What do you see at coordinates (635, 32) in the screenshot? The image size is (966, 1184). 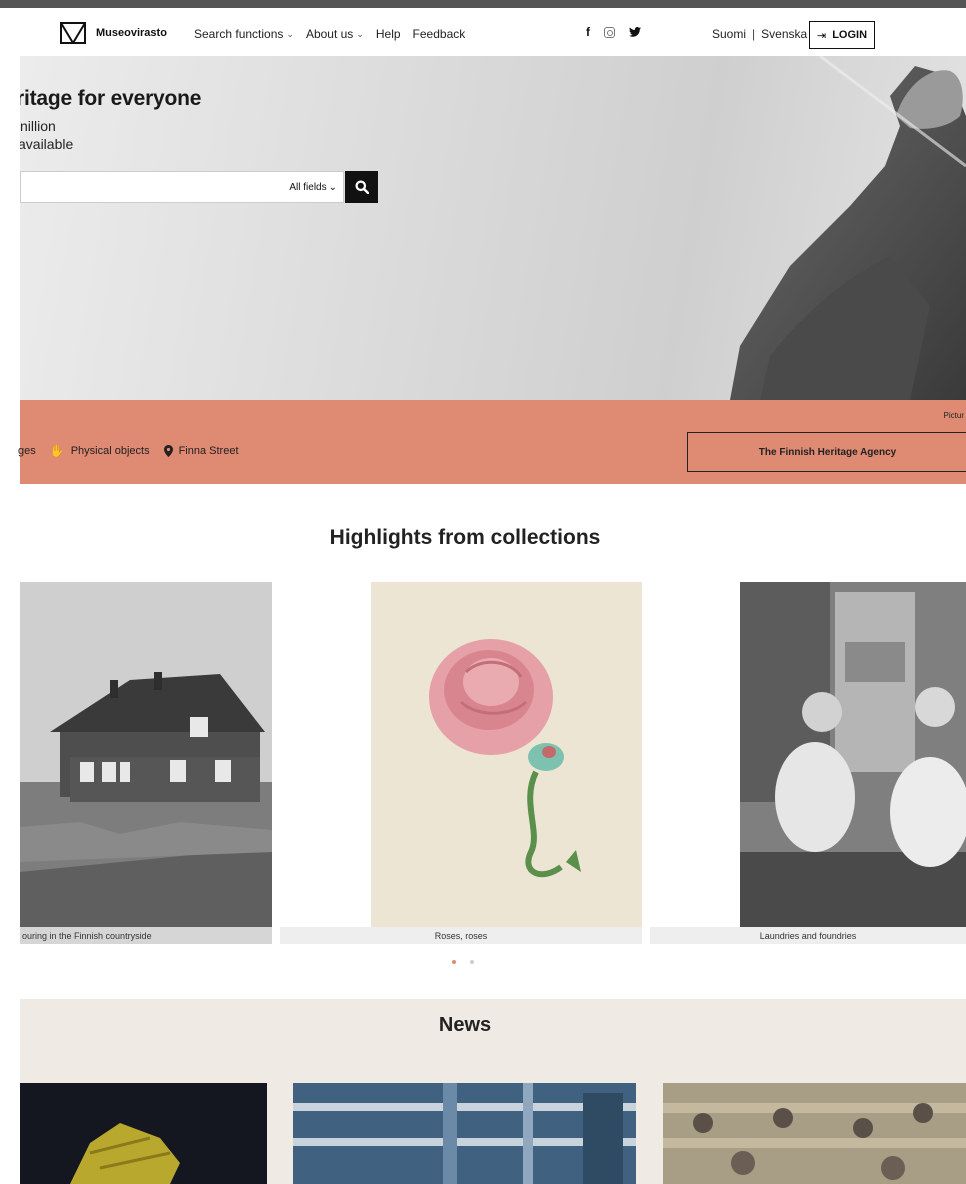 I see `twitter-icon` at bounding box center [635, 32].